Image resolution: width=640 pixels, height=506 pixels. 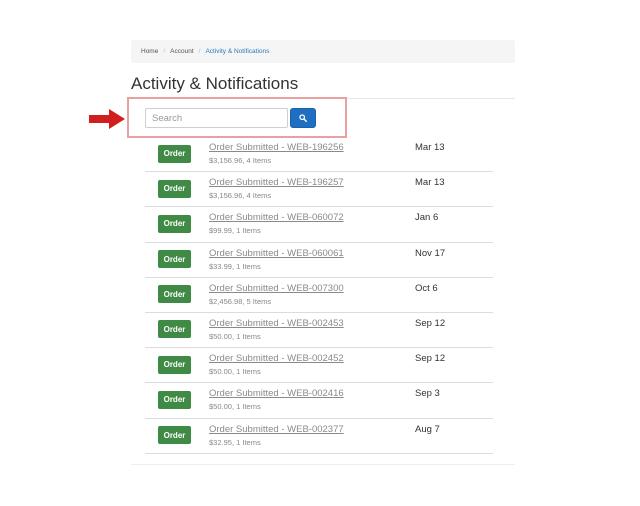 What do you see at coordinates (235, 266) in the screenshot?
I see `order-summary: $33.99, 1 Items` at bounding box center [235, 266].